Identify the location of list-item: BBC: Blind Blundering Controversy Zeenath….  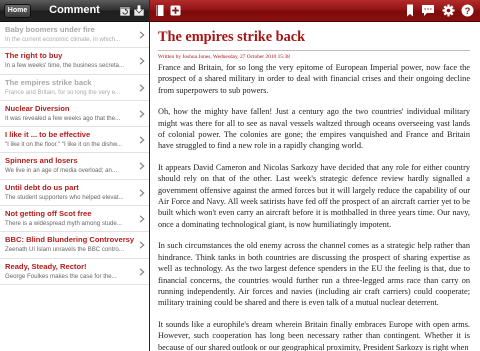
(74, 245).